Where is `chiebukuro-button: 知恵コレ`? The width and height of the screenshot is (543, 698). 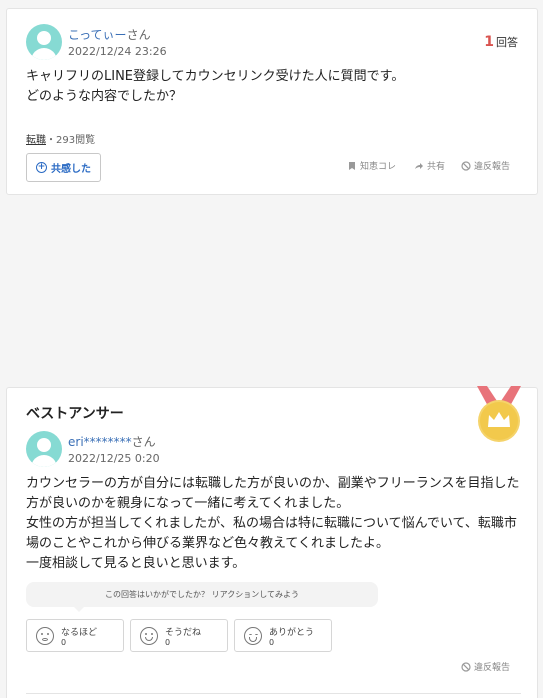
chiebukuro-button: 知恵コレ is located at coordinates (371, 165).